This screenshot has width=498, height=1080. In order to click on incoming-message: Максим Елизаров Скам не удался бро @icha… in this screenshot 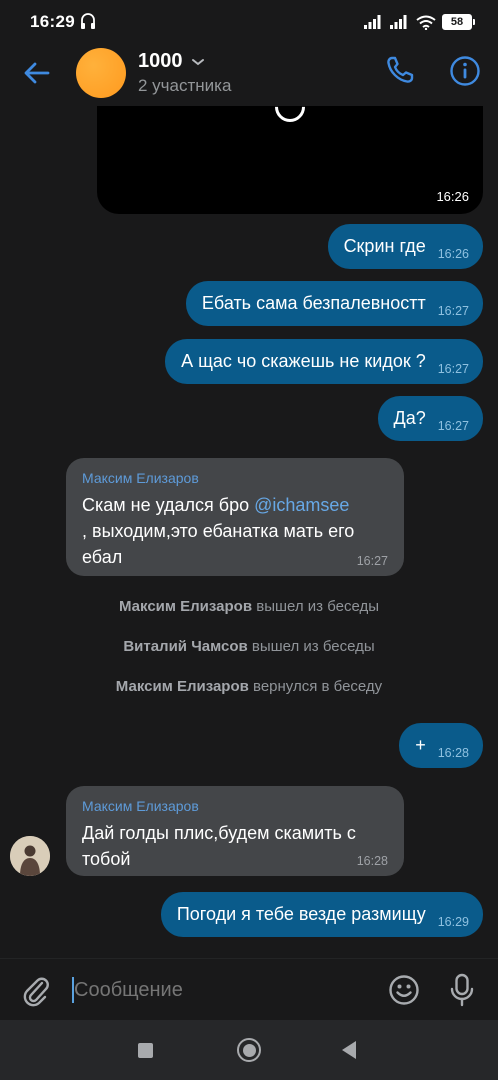, I will do `click(235, 517)`.